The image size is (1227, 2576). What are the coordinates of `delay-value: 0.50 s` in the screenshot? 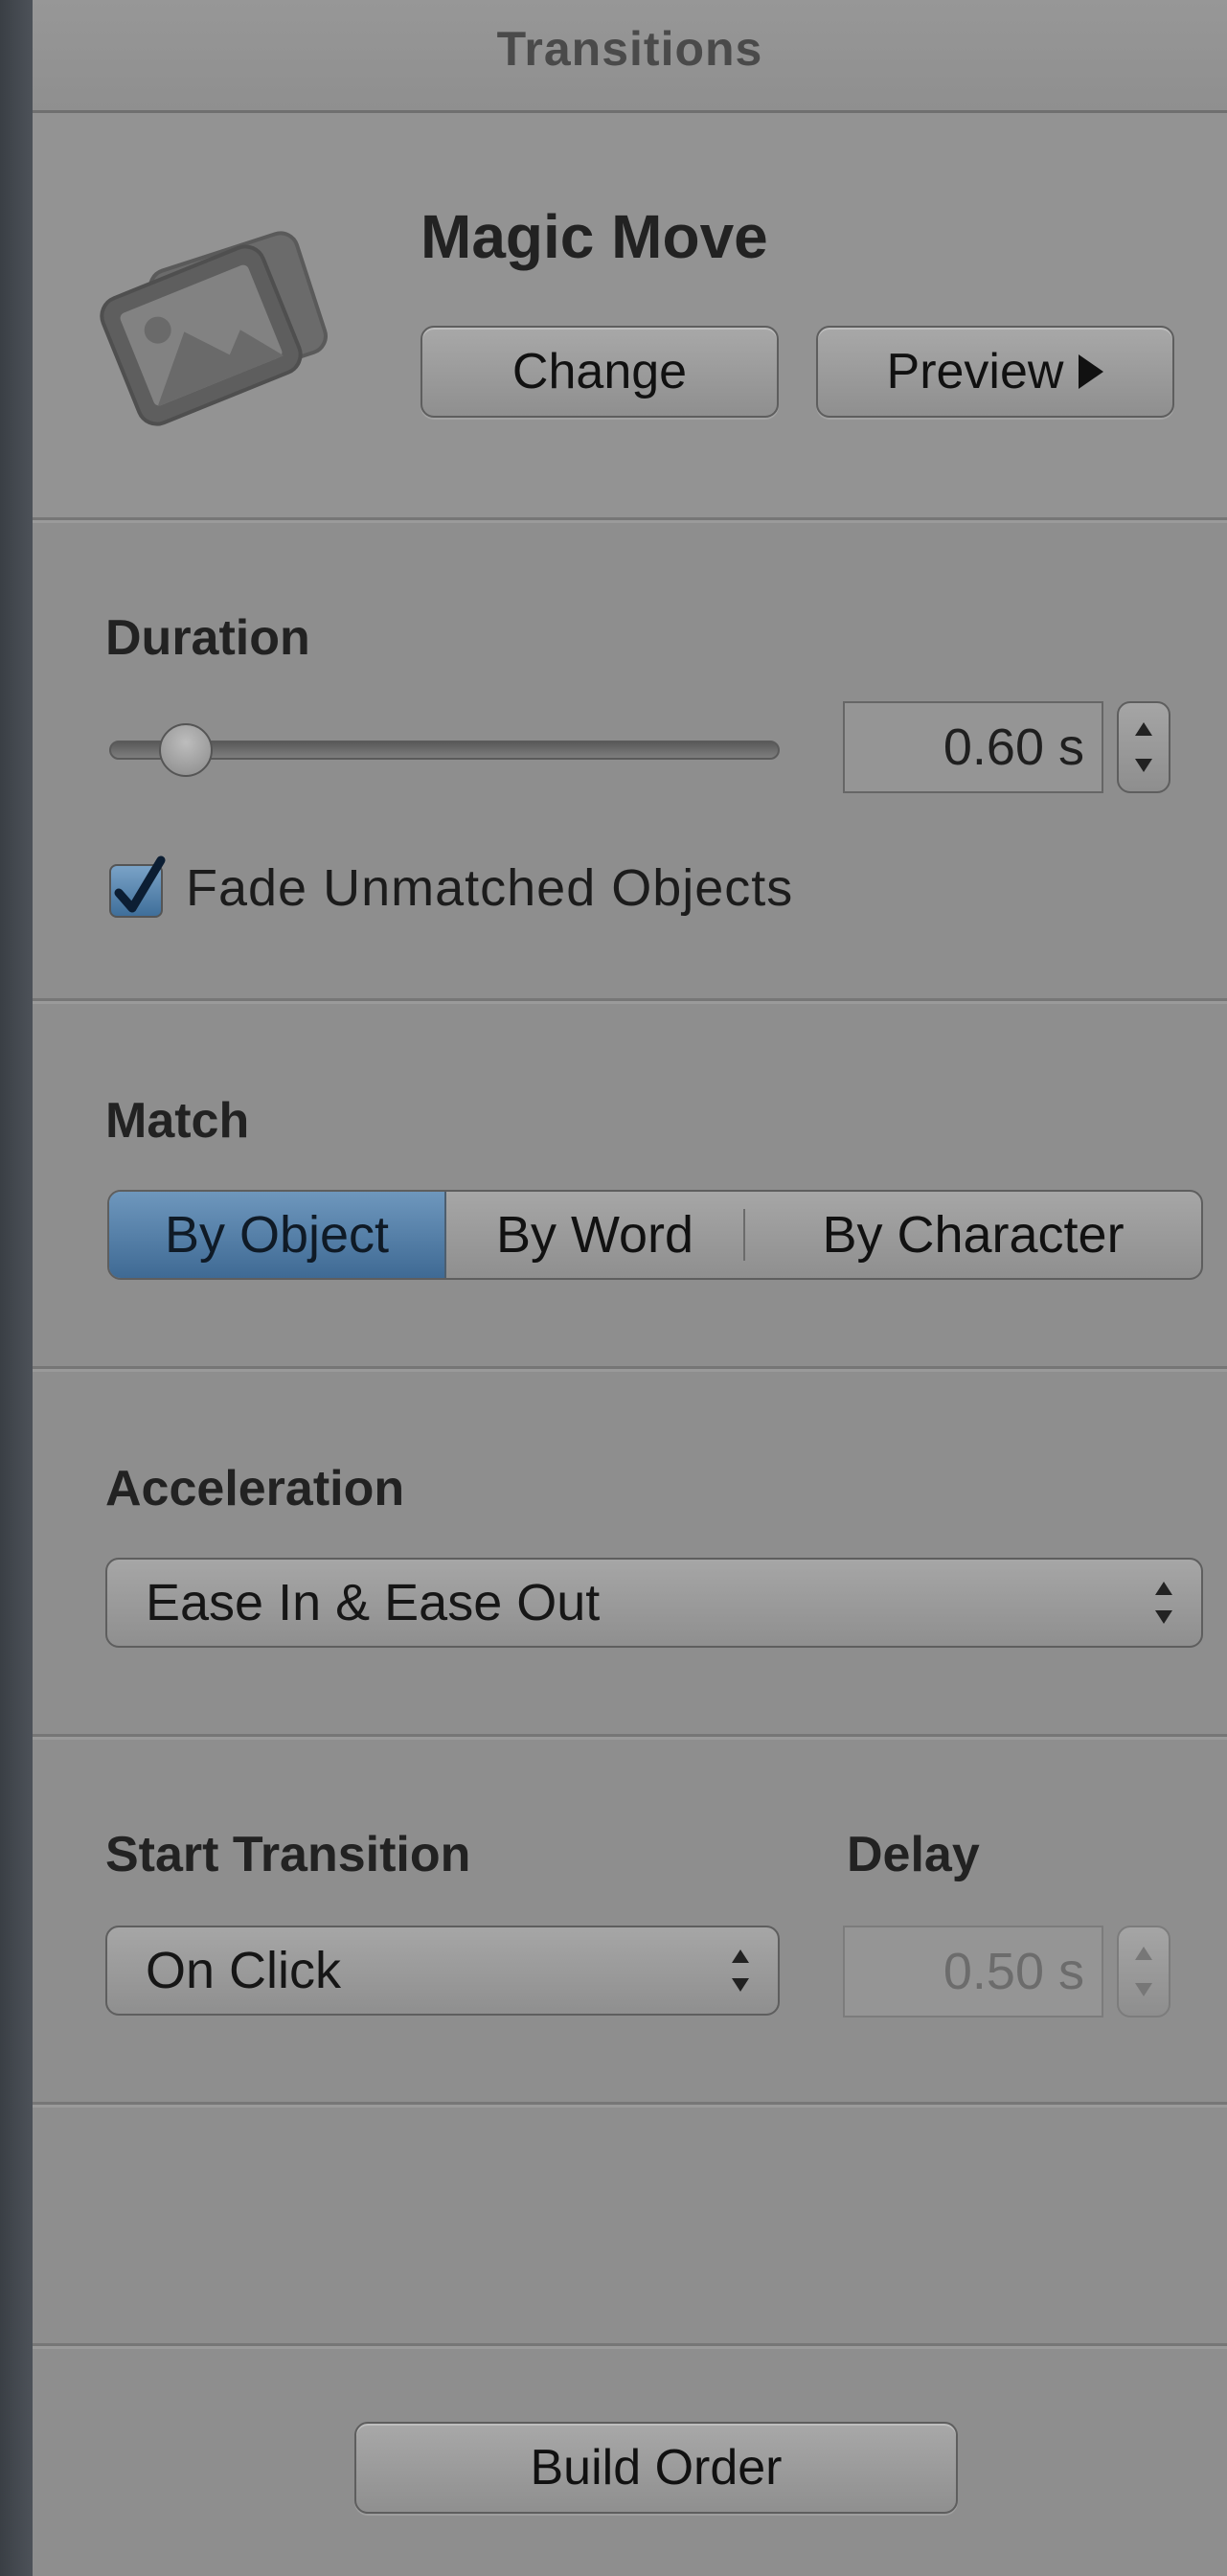 It's located at (1014, 1972).